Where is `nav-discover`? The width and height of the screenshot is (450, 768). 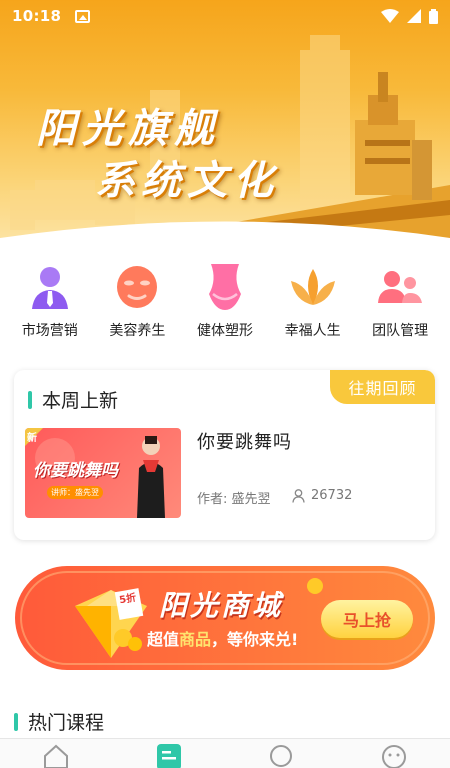
nav-discover is located at coordinates (281, 756).